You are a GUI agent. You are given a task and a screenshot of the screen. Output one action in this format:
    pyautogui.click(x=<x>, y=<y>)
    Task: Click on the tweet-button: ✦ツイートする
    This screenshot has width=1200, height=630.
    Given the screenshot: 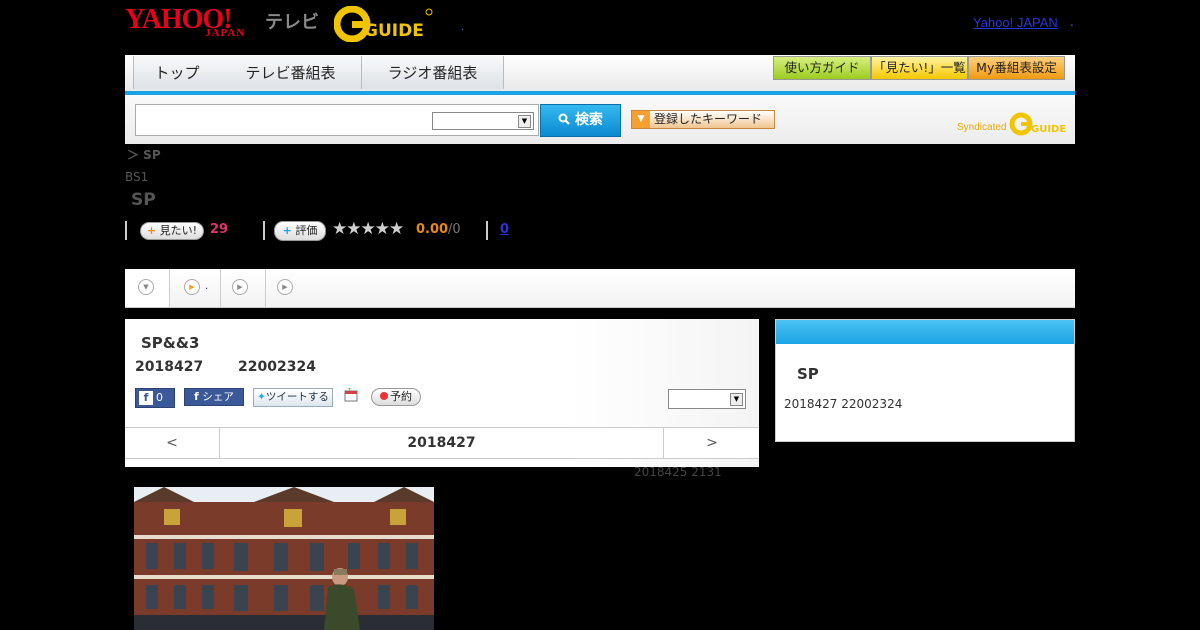 What is the action you would take?
    pyautogui.click(x=293, y=397)
    